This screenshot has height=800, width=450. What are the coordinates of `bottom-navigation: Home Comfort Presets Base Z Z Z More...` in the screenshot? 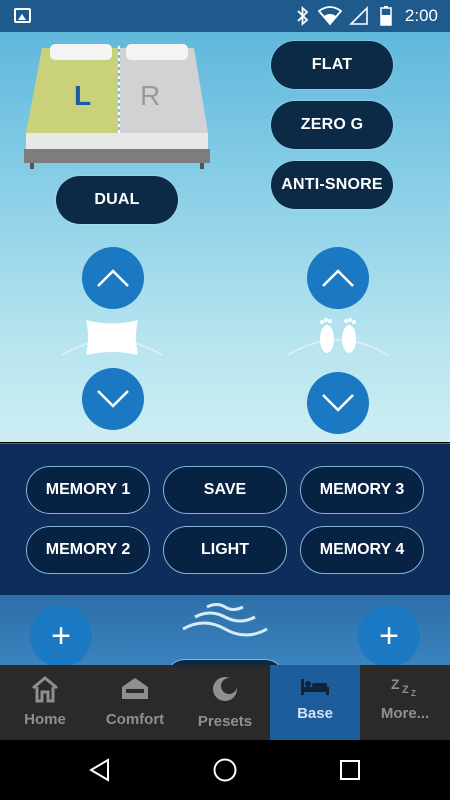 It's located at (225, 702).